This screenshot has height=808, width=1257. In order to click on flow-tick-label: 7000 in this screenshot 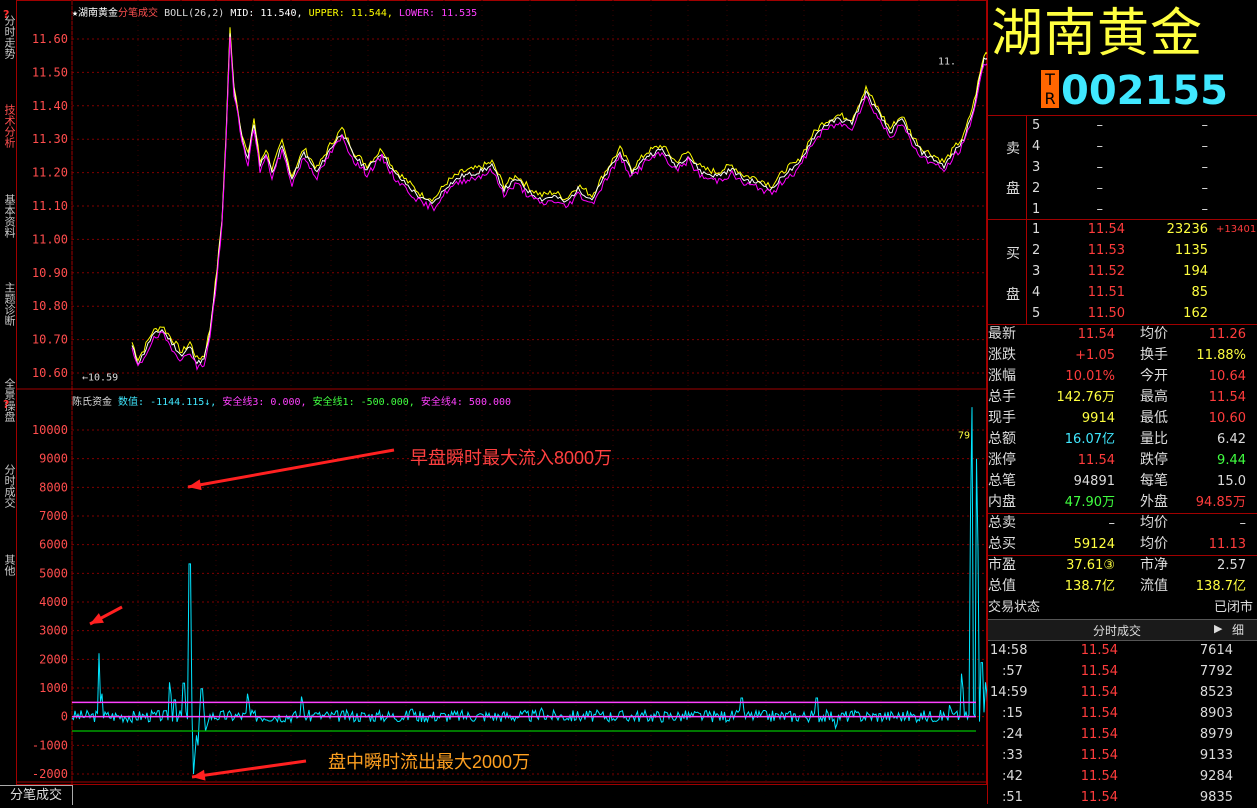, I will do `click(53, 516)`.